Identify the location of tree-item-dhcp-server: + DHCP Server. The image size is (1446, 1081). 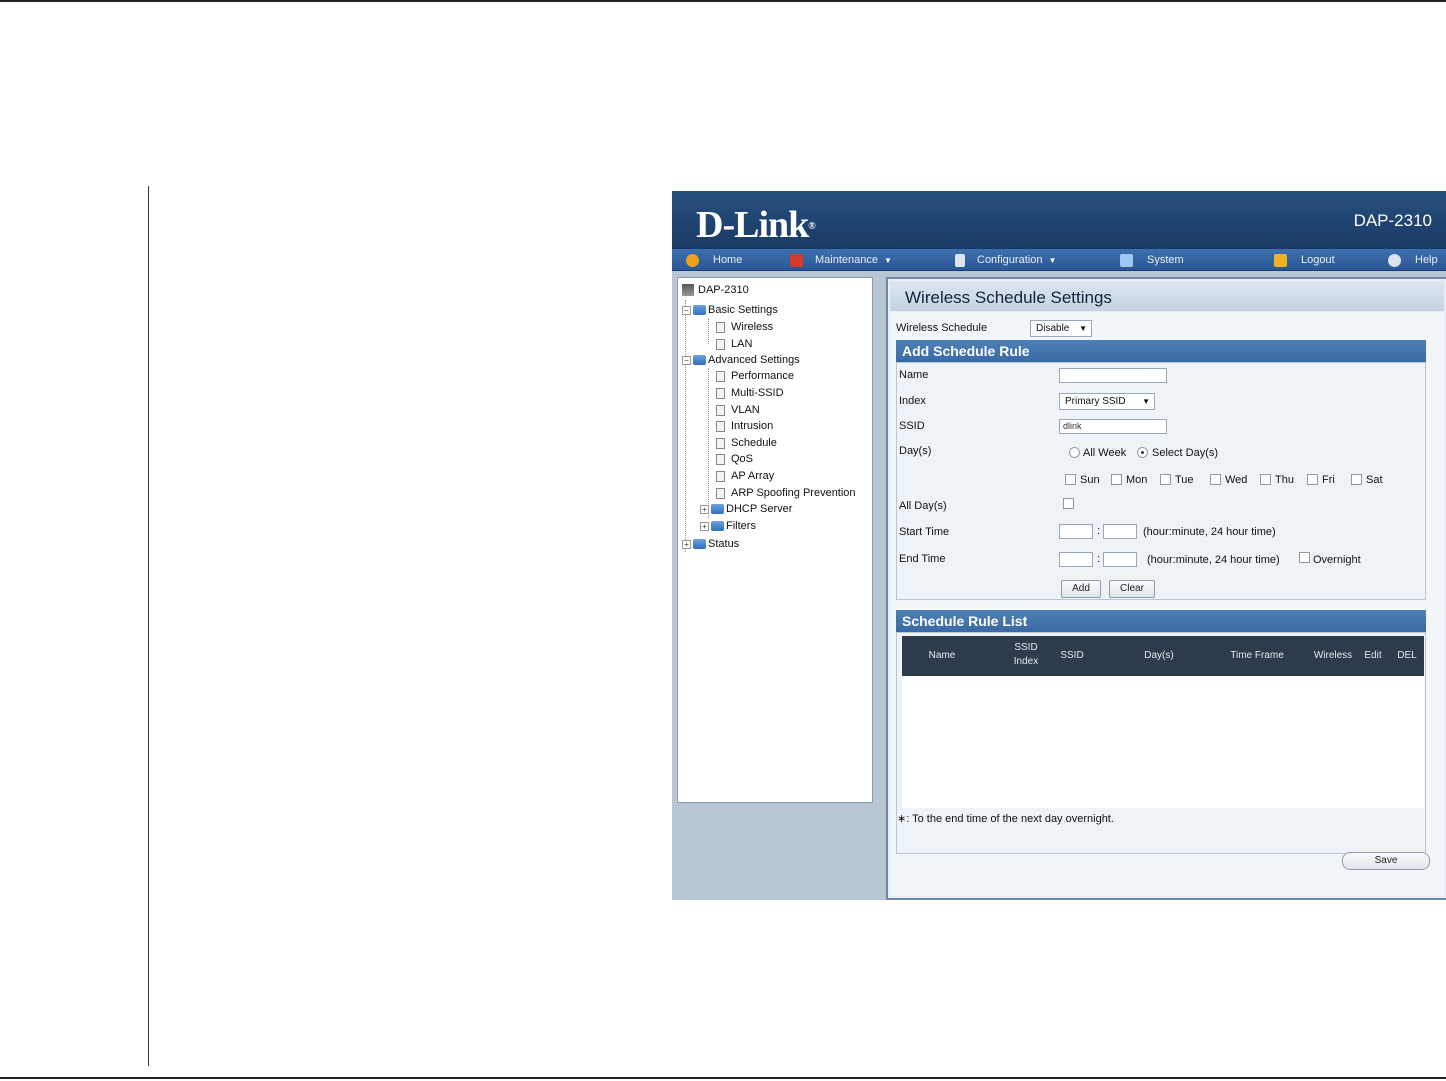
(746, 509).